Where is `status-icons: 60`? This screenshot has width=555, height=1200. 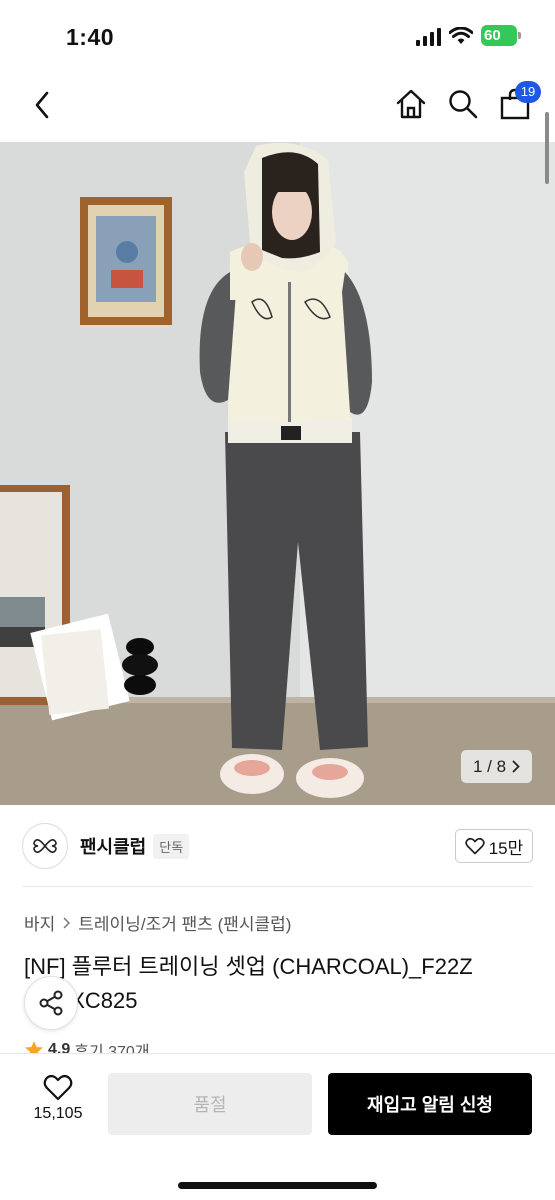 status-icons: 60 is located at coordinates (468, 35).